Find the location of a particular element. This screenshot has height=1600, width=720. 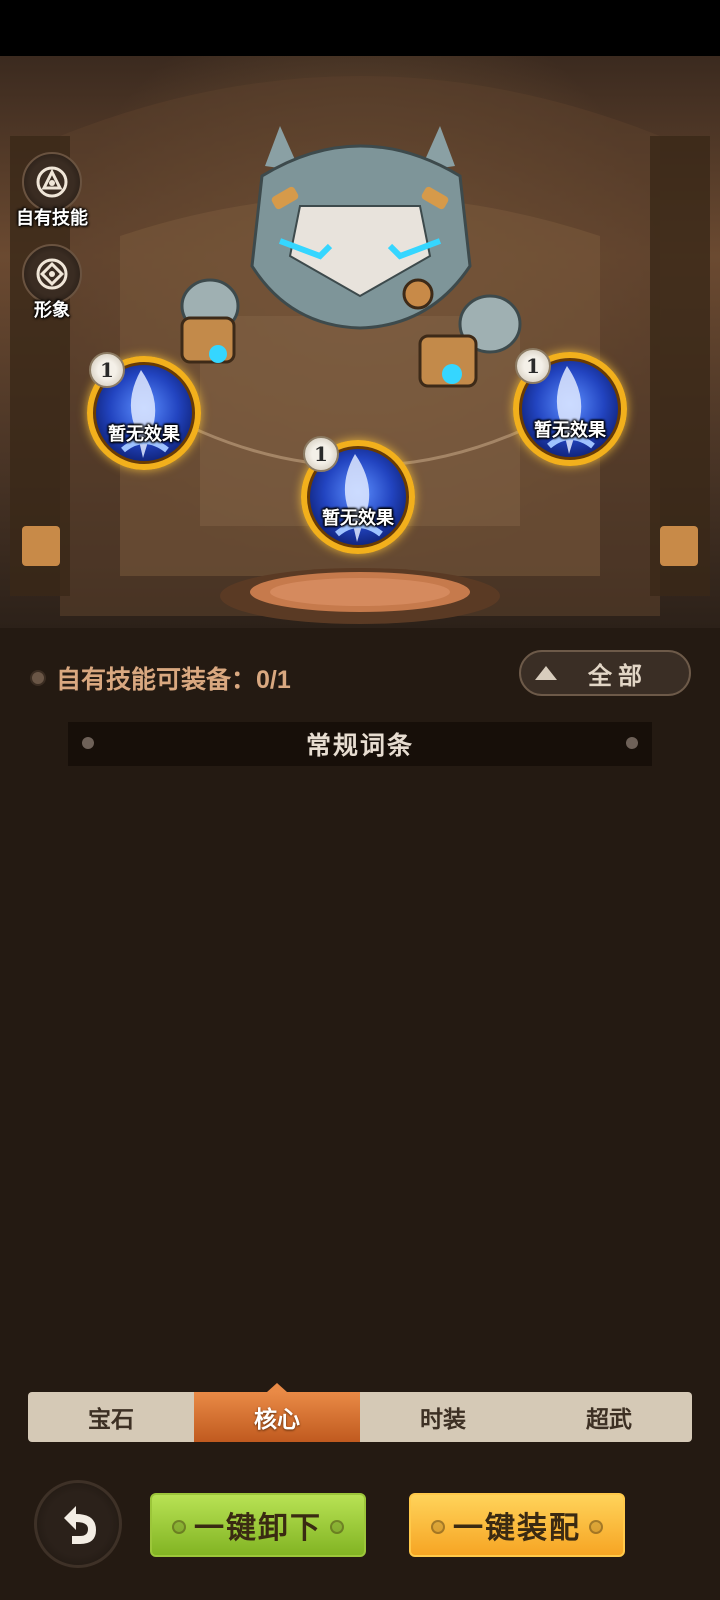

equip-count-text: 自有技能可装备：0/1 is located at coordinates (173, 680).